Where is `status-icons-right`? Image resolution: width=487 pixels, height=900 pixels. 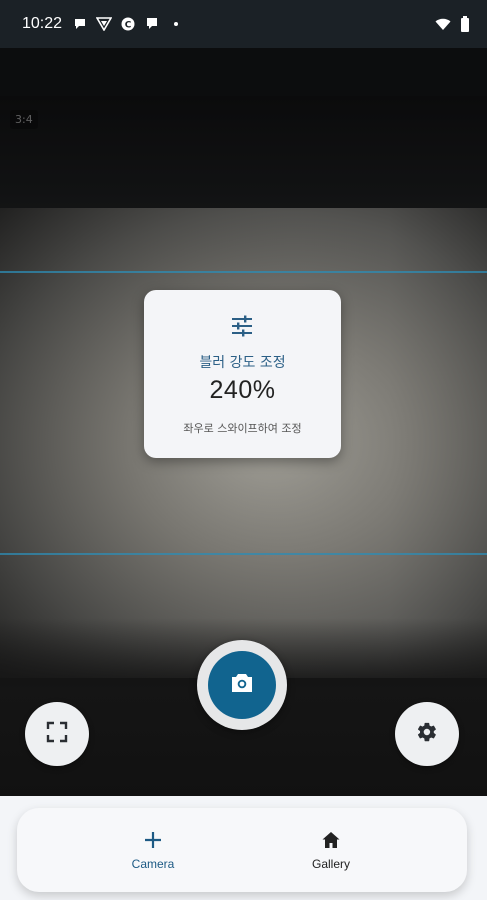
status-icons-right is located at coordinates (454, 24).